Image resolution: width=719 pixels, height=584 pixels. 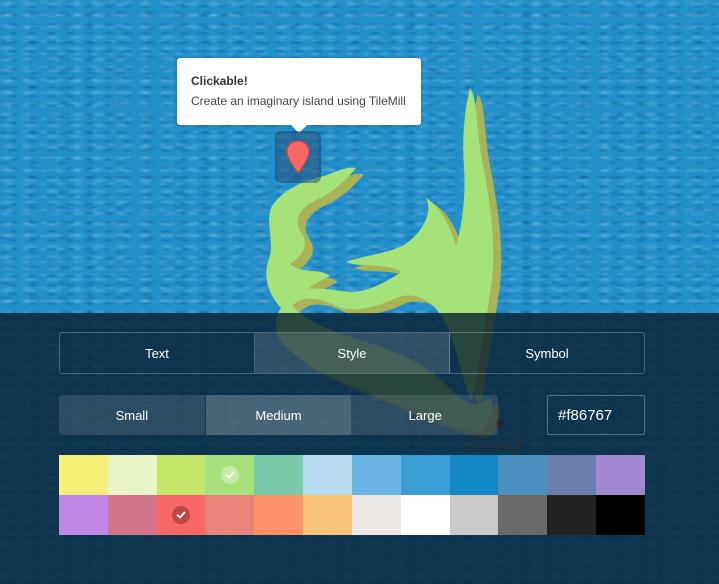 What do you see at coordinates (547, 353) in the screenshot?
I see `tab-symbol: Symbol` at bounding box center [547, 353].